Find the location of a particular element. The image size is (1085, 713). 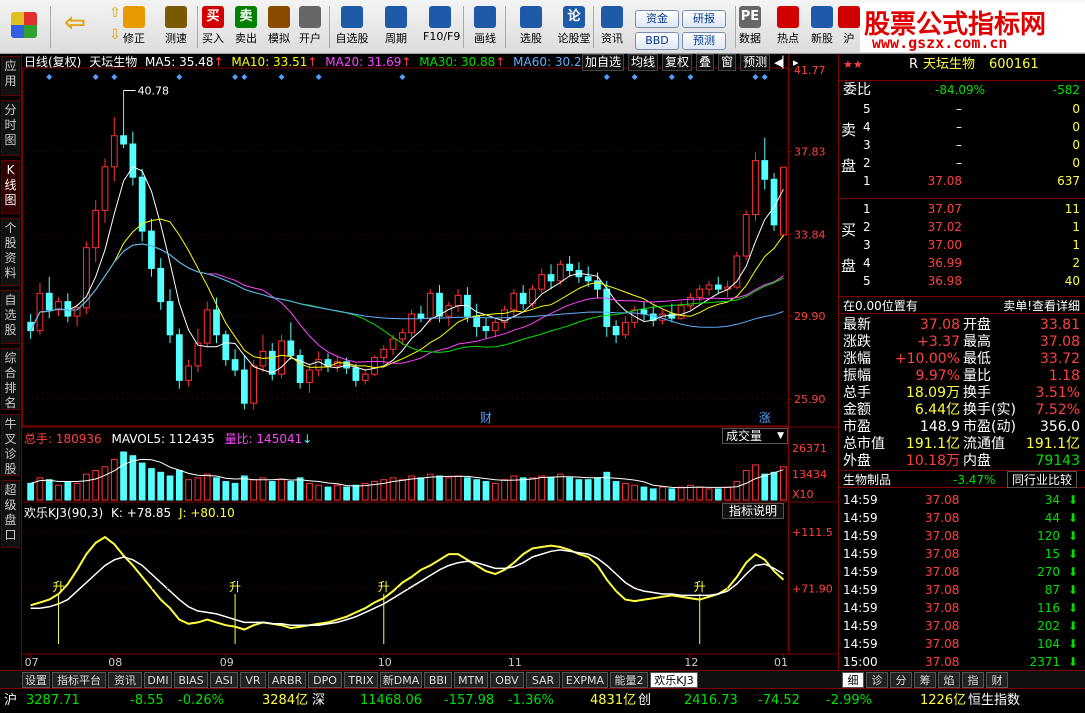

clock-button: 测速 is located at coordinates (176, 27).